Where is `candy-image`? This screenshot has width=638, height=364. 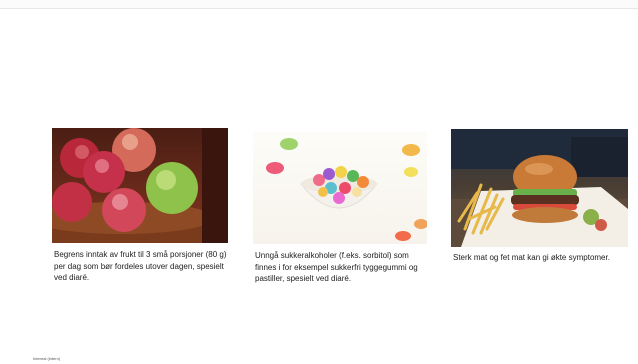
candy-image is located at coordinates (340, 188).